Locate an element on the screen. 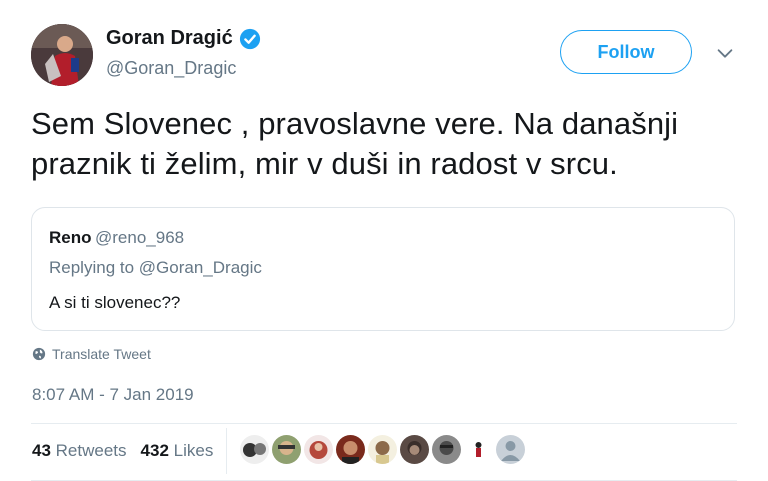 The image size is (768, 481). avatar-photo is located at coordinates (62, 55).